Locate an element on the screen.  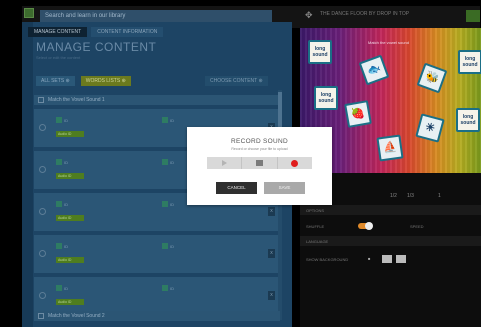
dialog-subtitle: Record or choose your file to upload is located at coordinates (259, 149).